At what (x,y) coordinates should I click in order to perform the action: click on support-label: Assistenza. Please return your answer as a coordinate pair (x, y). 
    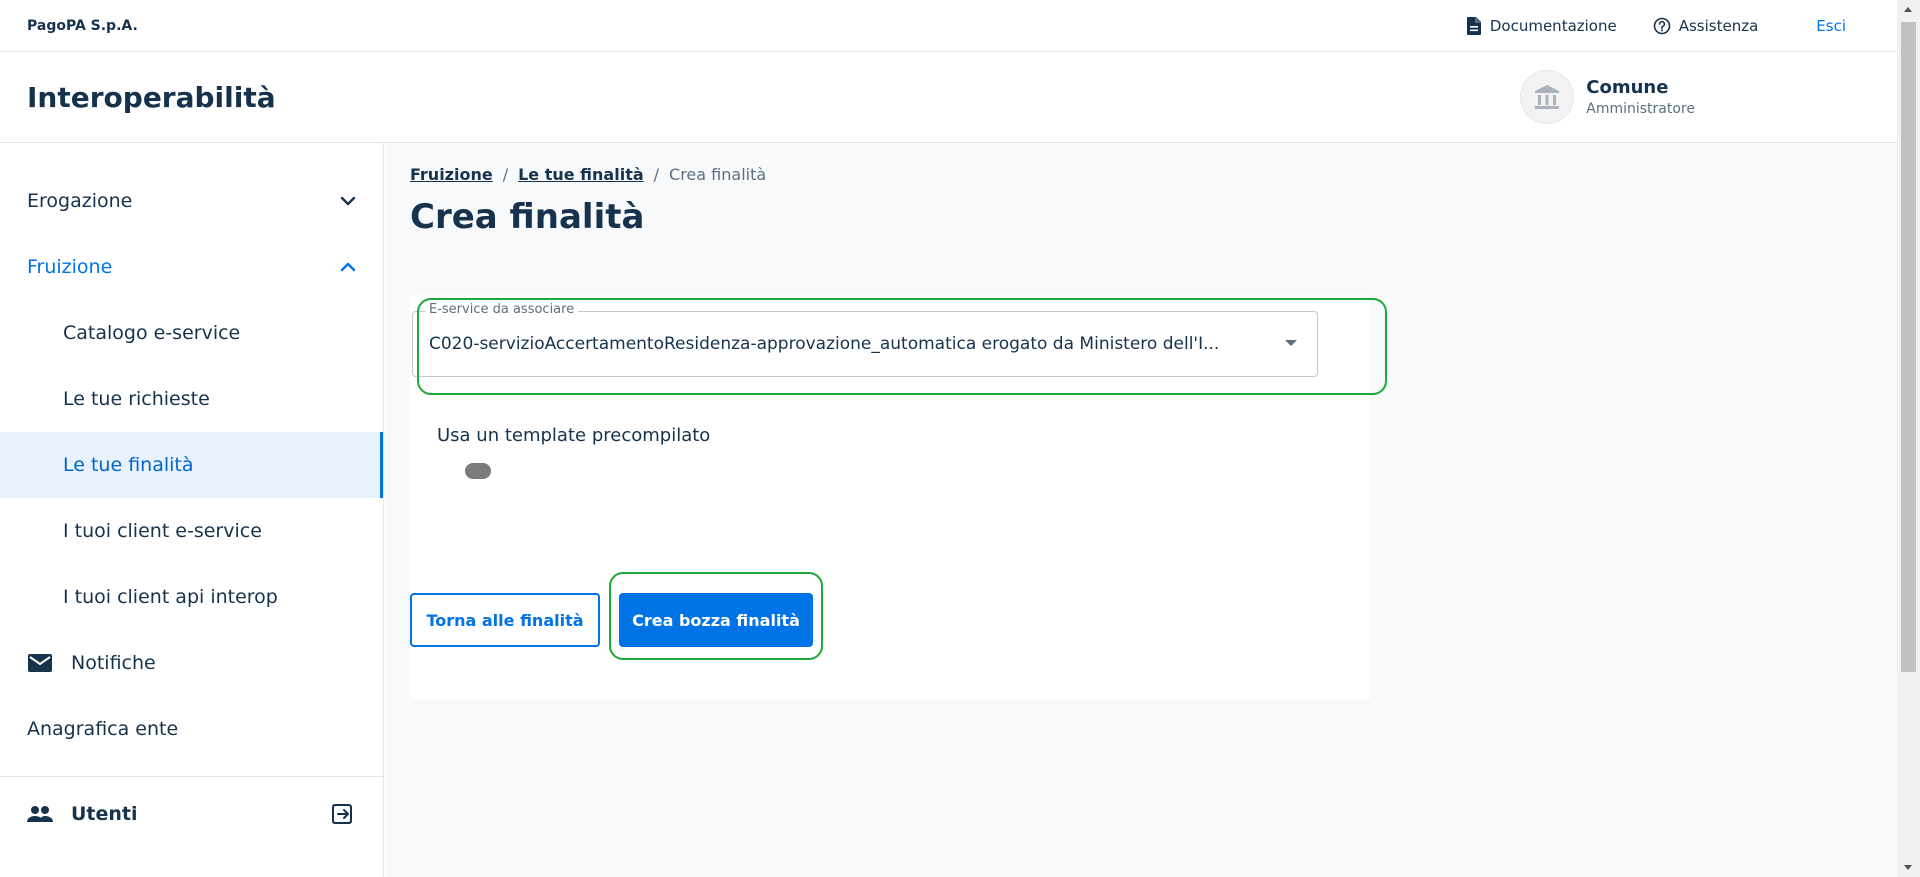
    Looking at the image, I should click on (1718, 25).